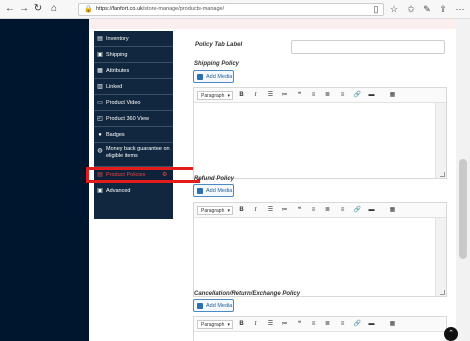  Describe the element at coordinates (10, 9) in the screenshot. I see `back-icon: ←` at that location.